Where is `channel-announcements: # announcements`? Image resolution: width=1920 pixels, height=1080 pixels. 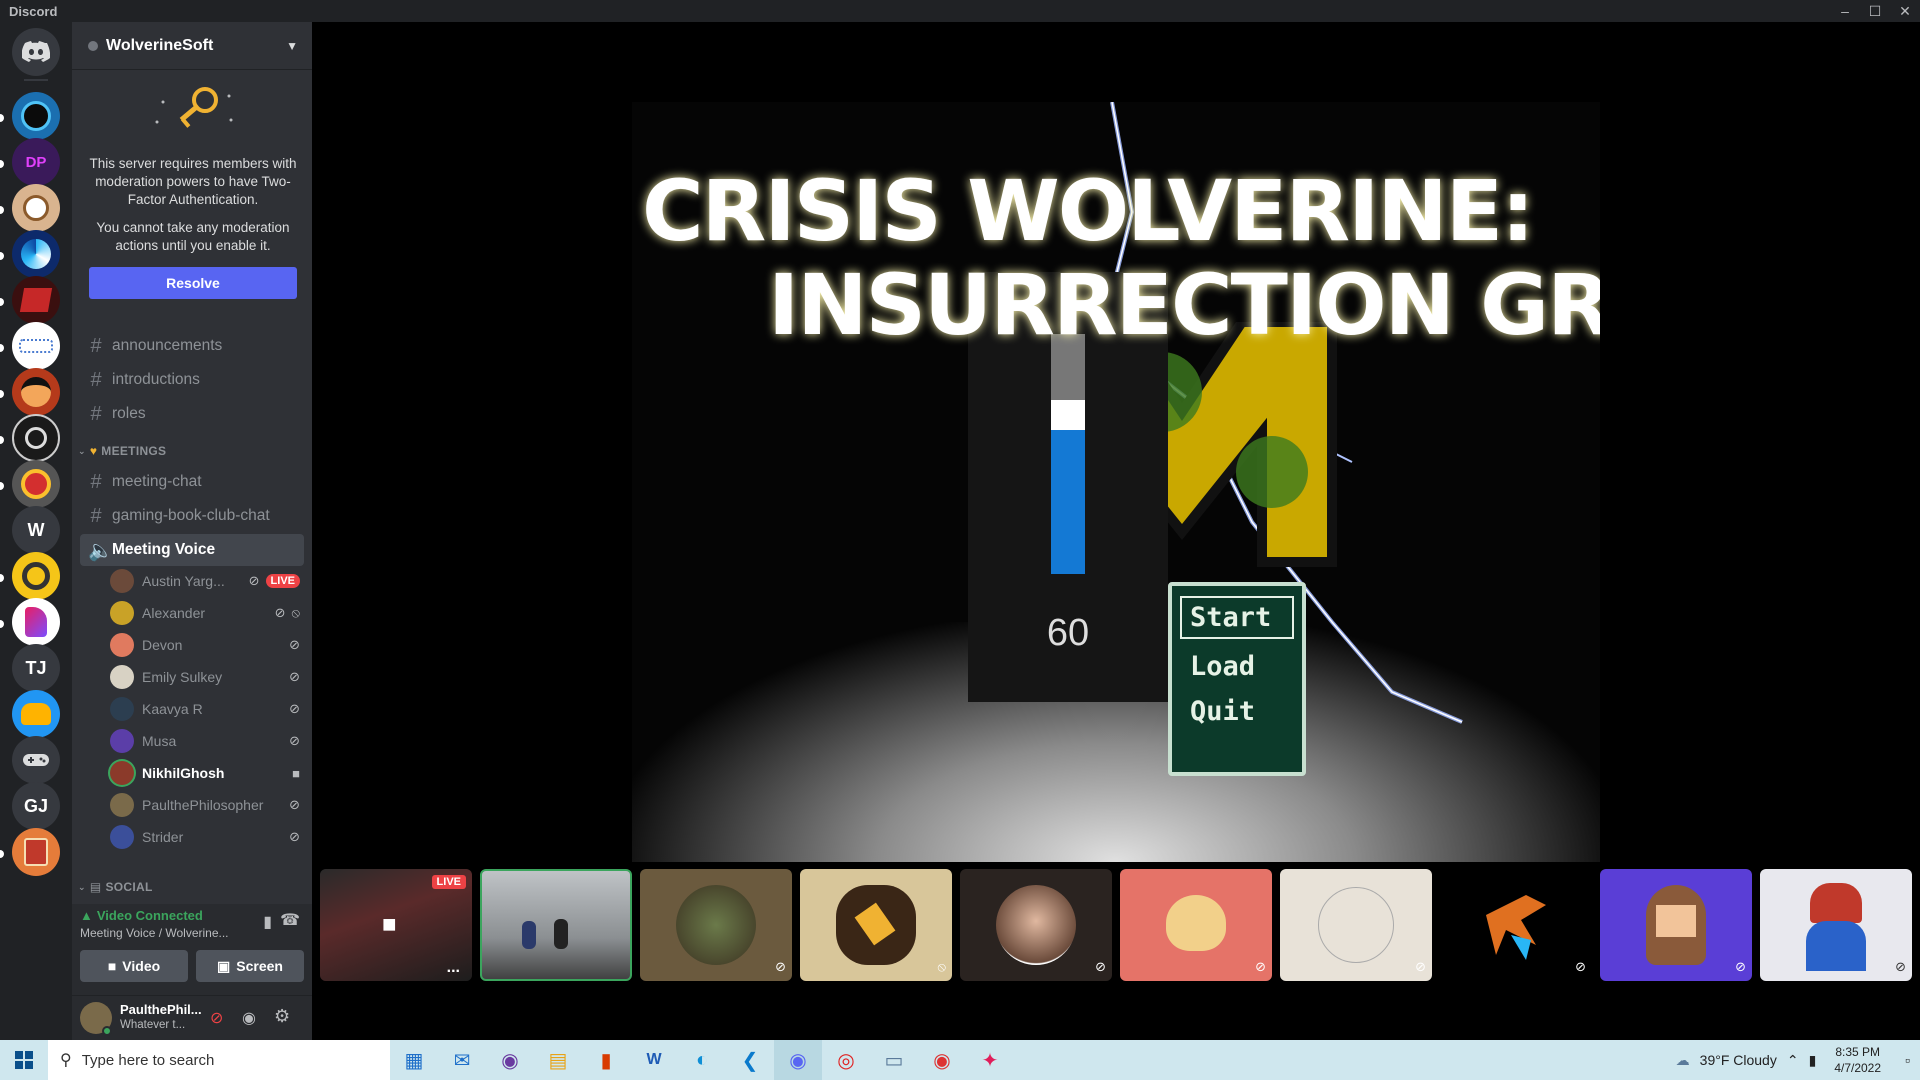
channel-announcements: # announcements is located at coordinates (192, 346).